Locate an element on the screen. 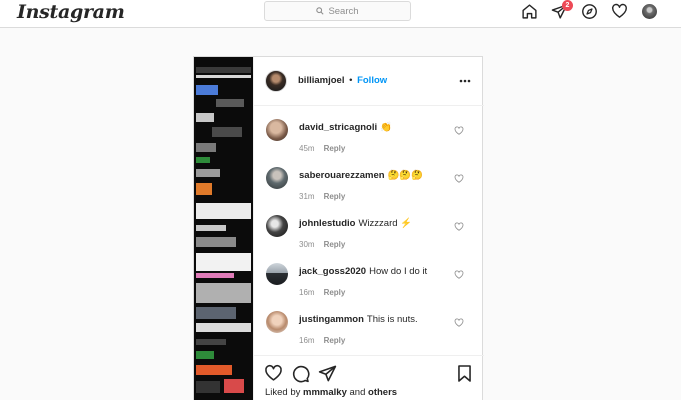  comment-item: saberouarezzamen 🤔🤔🤔 31m Reply is located at coordinates (369, 190).